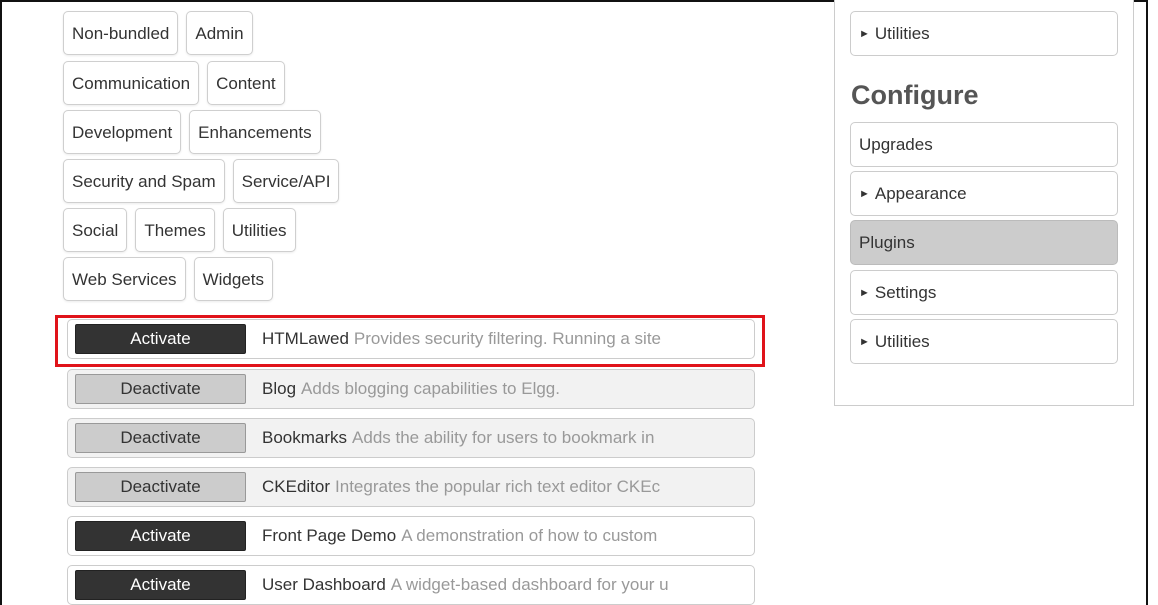  I want to click on plugin-name: User Dashboard, so click(324, 584).